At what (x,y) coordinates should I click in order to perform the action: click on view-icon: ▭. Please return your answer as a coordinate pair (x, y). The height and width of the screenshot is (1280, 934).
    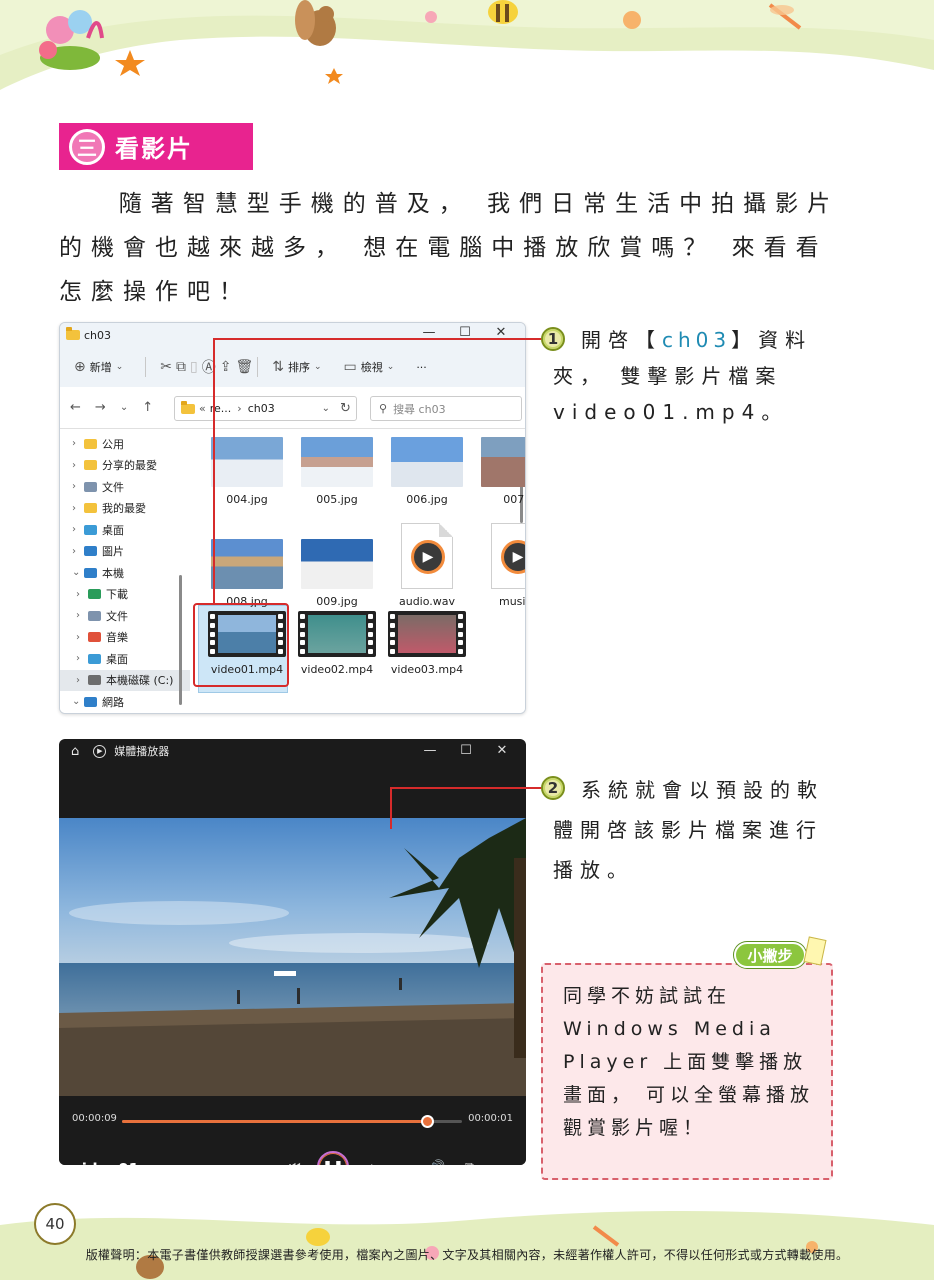
    Looking at the image, I should click on (350, 367).